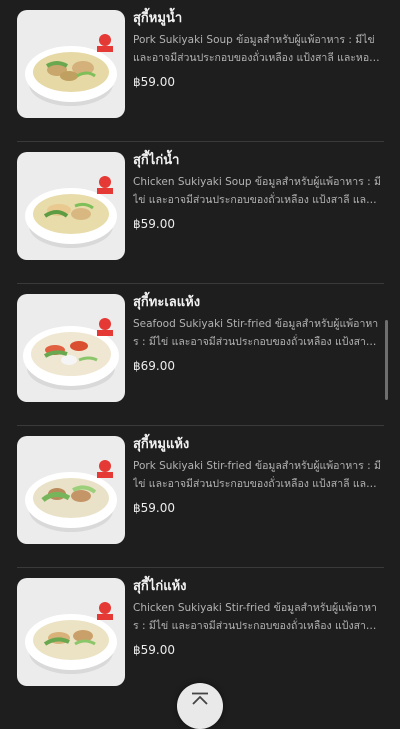  Describe the element at coordinates (71, 348) in the screenshot. I see `seafood-sukiyaki-stir-fried-image` at that location.